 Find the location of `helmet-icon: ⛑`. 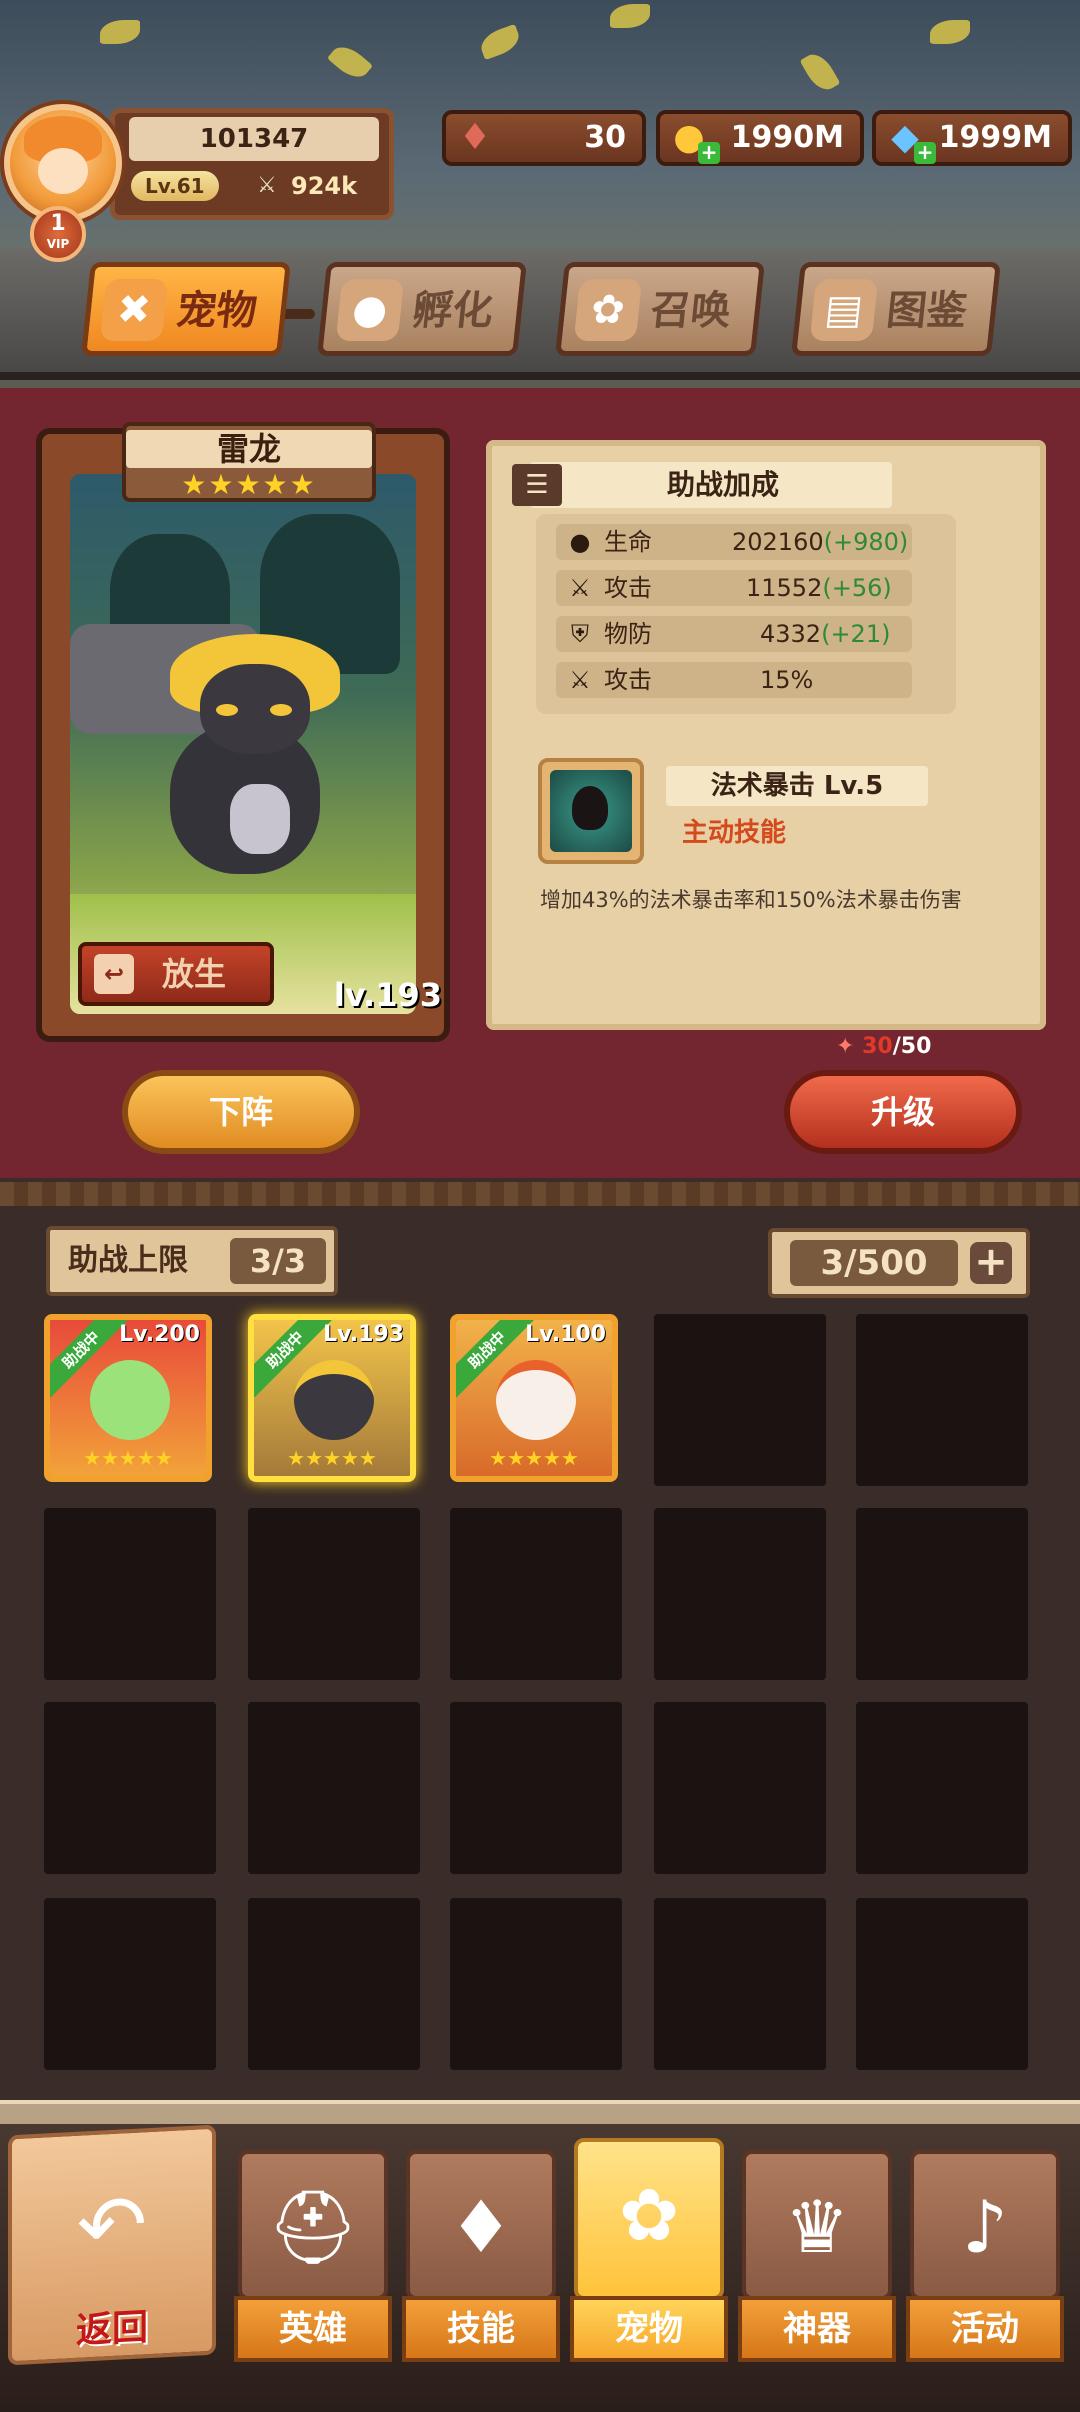

helmet-icon: ⛑ is located at coordinates (313, 2225).